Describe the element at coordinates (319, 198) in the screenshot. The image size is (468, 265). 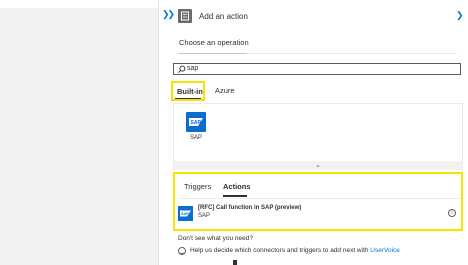
I see `results-divider` at that location.